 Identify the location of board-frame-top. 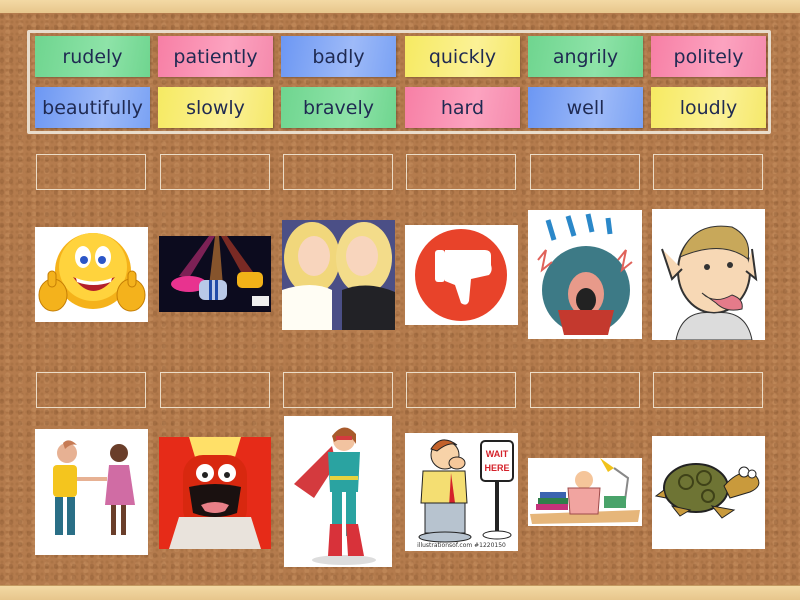
(400, 7).